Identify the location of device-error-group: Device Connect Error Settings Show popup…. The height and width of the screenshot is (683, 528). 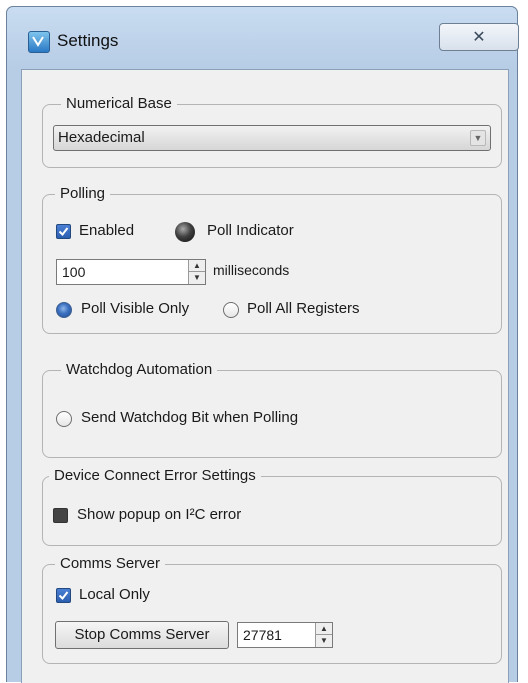
(272, 506).